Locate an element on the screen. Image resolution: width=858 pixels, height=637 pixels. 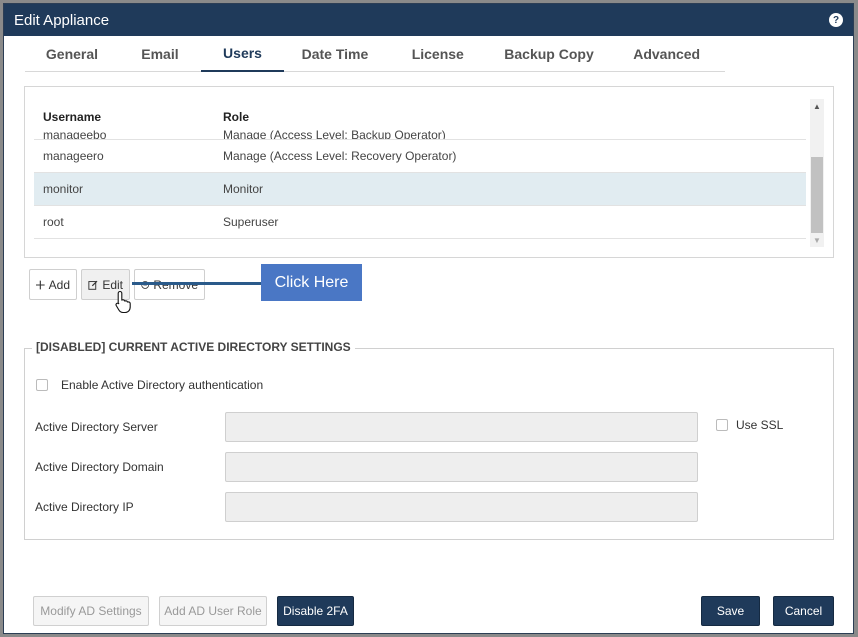
tab-general: General is located at coordinates (72, 54).